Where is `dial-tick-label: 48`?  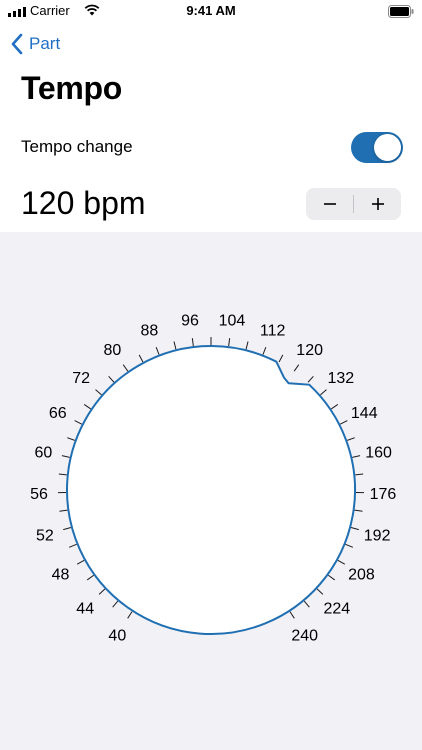 dial-tick-label: 48 is located at coordinates (61, 574).